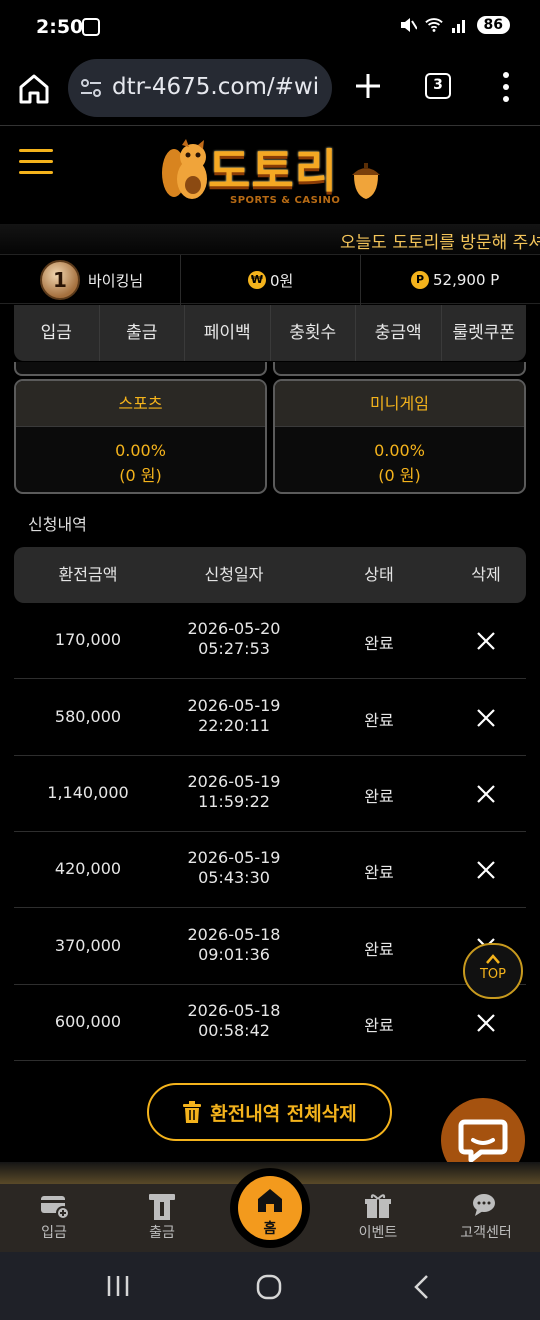 Image resolution: width=540 pixels, height=1320 pixels. I want to click on header-status: 상태, so click(379, 574).